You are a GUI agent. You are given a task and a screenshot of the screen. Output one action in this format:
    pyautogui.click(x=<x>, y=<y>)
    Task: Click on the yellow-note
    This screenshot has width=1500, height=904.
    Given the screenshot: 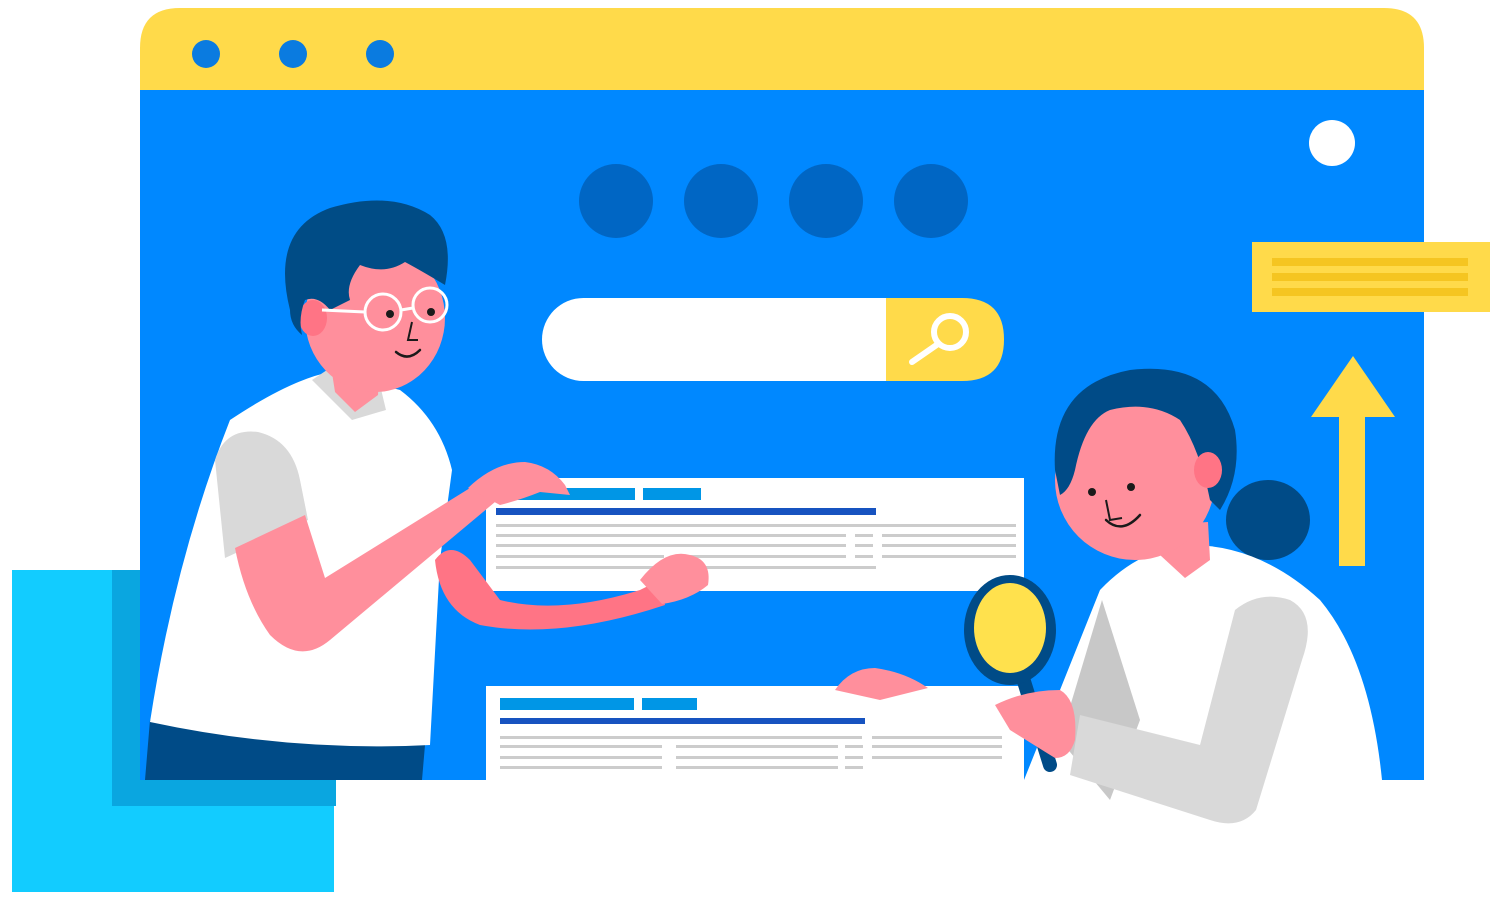 What is the action you would take?
    pyautogui.click(x=1371, y=277)
    